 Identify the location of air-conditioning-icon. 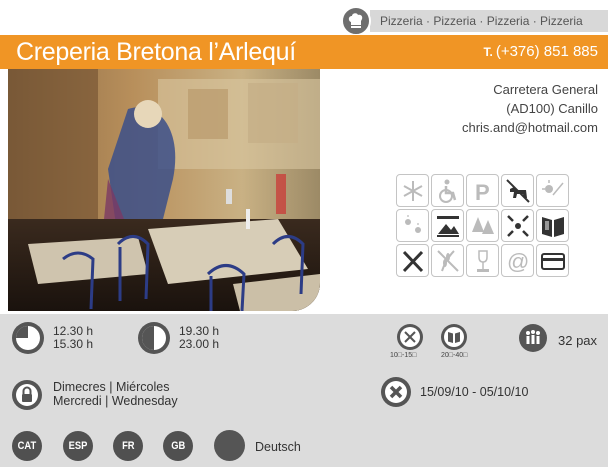
(412, 190).